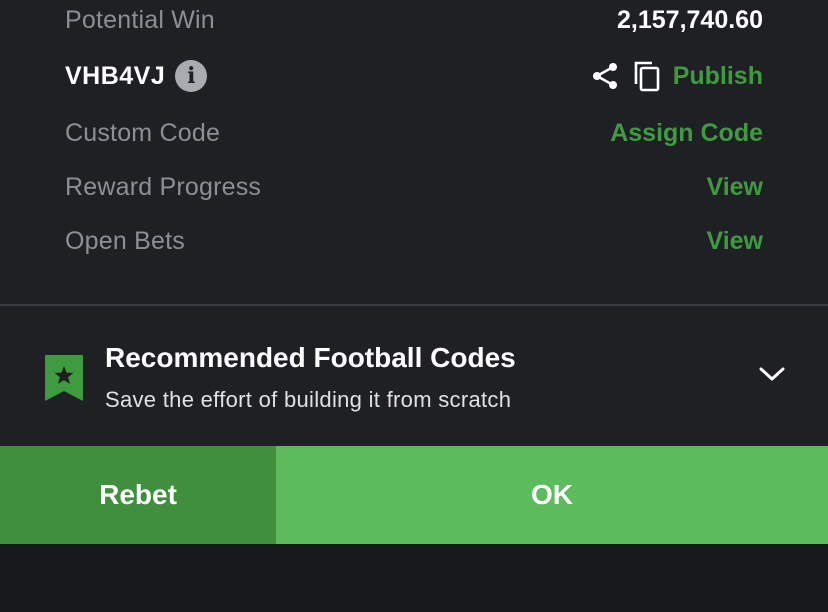 This screenshot has width=828, height=612. What do you see at coordinates (718, 76) in the screenshot?
I see `publish-link: Publish` at bounding box center [718, 76].